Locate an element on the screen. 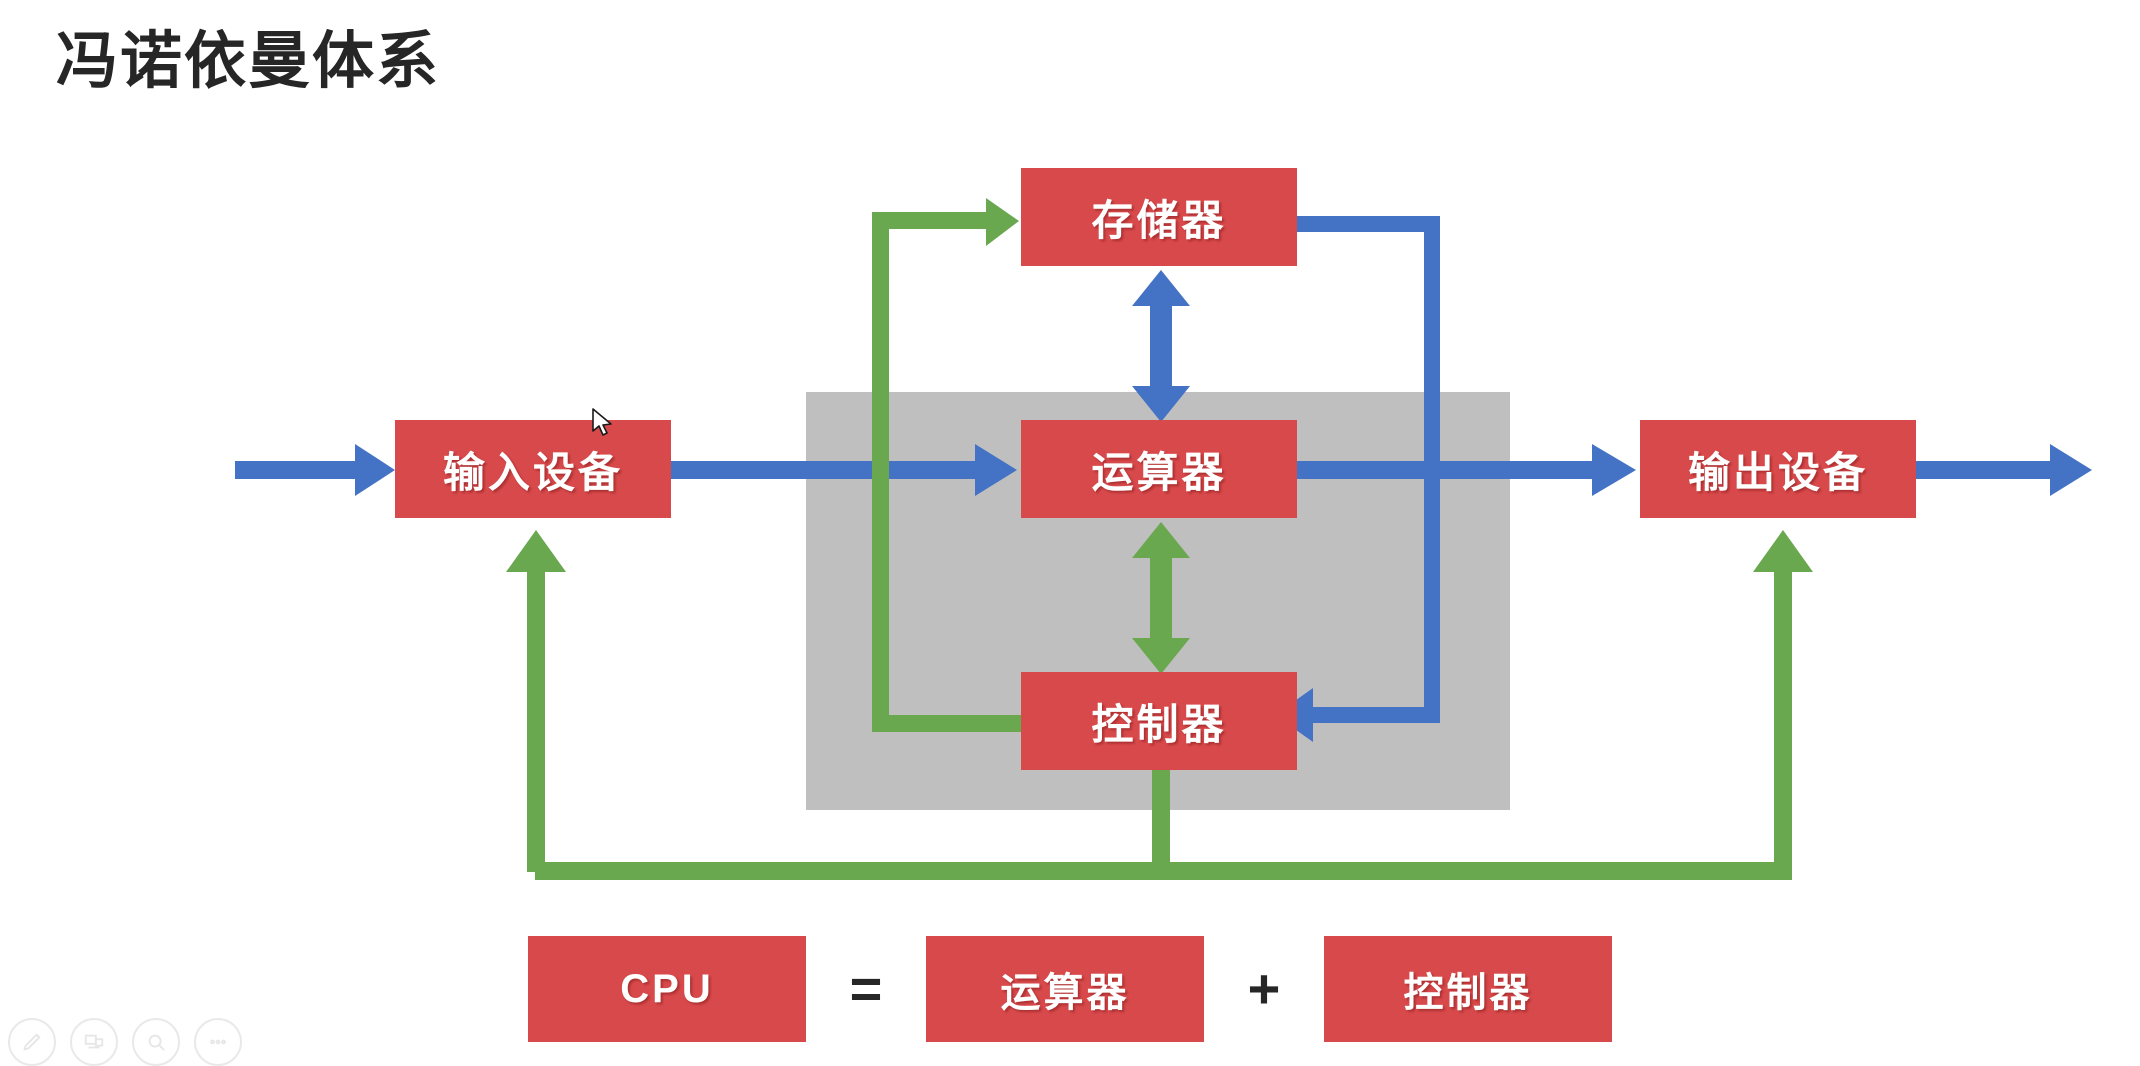 The width and height of the screenshot is (2140, 1066). node-controller-label: 控制器 is located at coordinates (1159, 724).